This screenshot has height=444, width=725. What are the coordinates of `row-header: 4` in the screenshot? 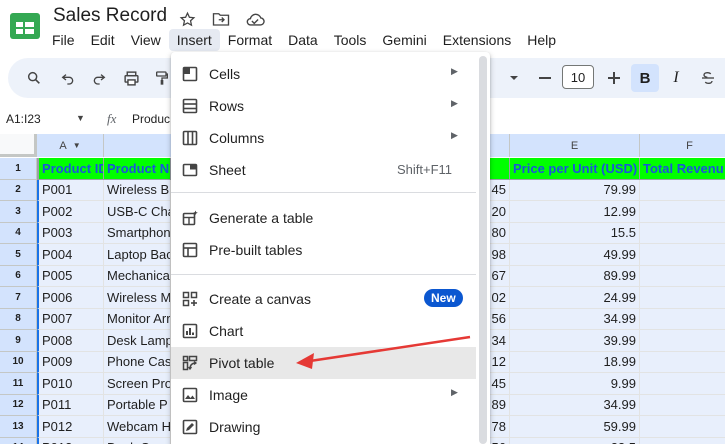 It's located at (18, 233).